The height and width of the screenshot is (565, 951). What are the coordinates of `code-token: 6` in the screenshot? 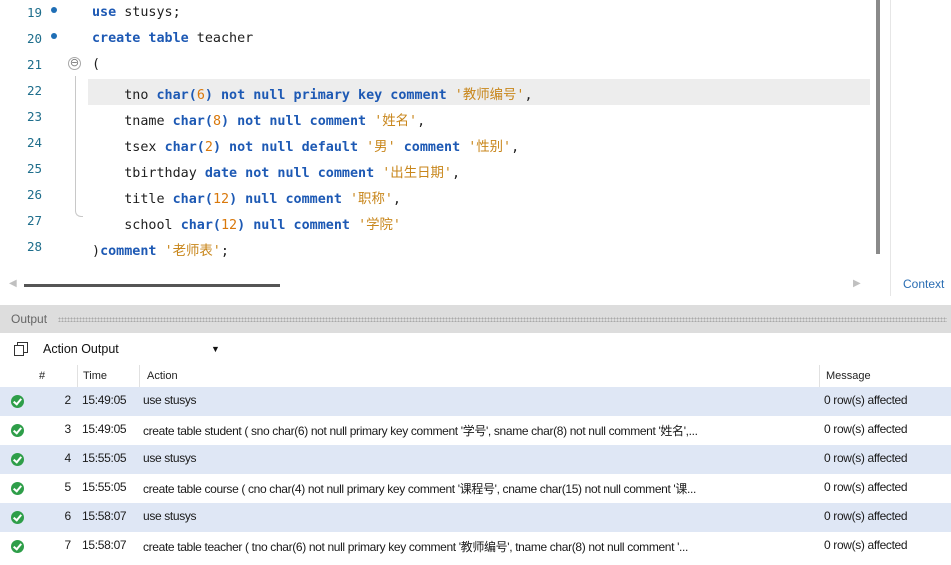 It's located at (200, 95).